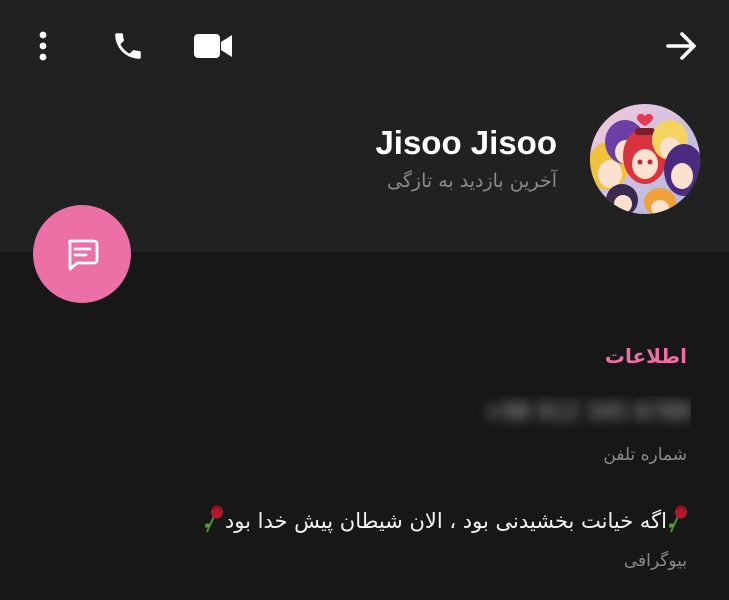 The height and width of the screenshot is (600, 729). I want to click on last-seen-status: آخرین بازدید به تازگی, so click(472, 181).